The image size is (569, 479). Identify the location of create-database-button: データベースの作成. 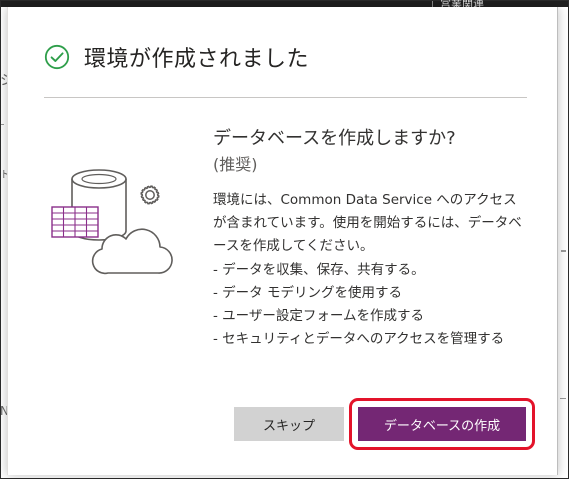
(442, 424).